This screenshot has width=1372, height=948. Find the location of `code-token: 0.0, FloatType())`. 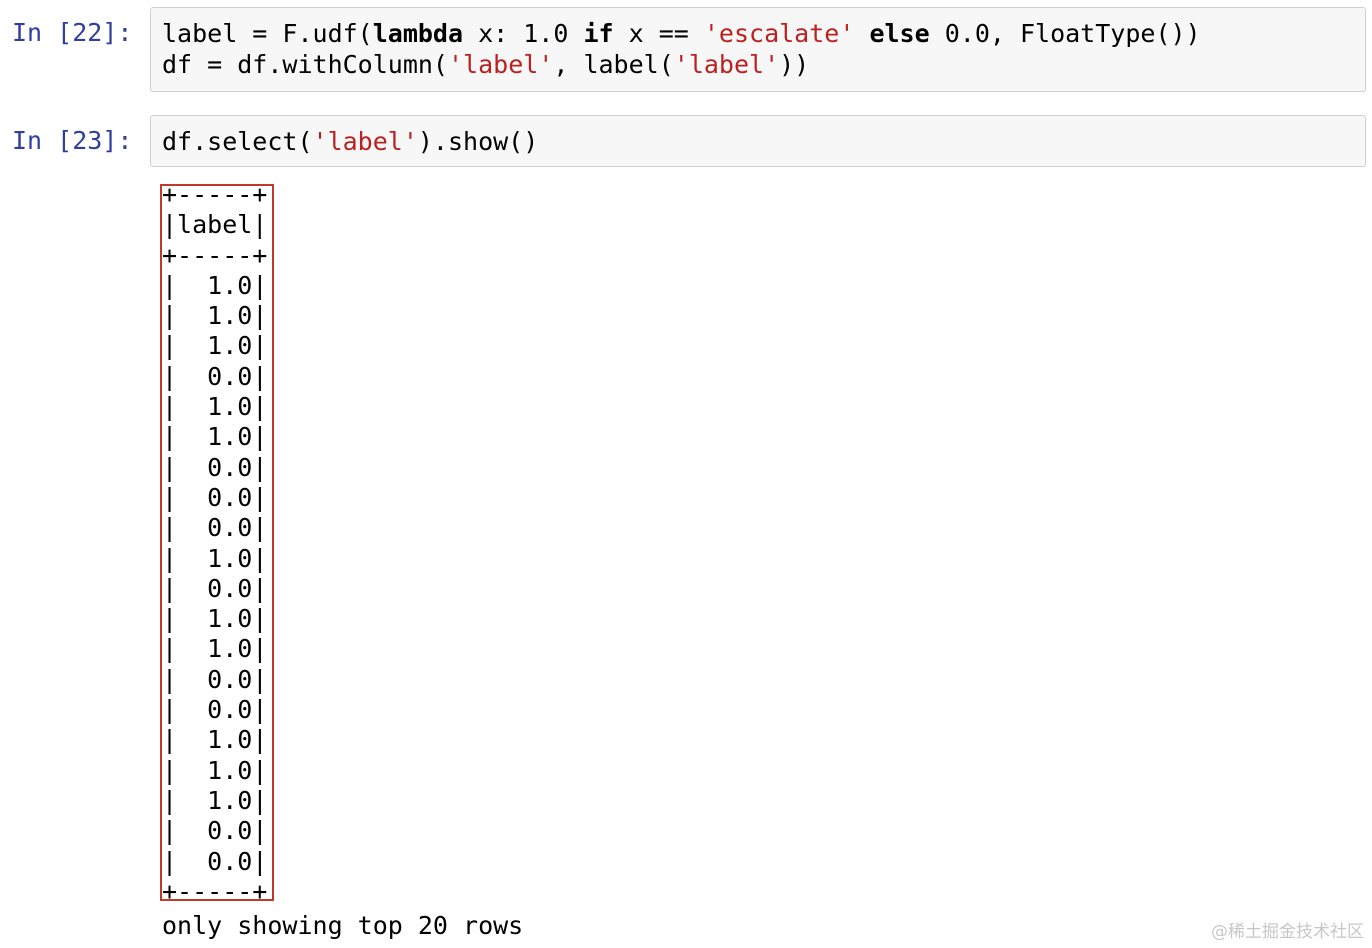

code-token: 0.0, FloatType()) is located at coordinates (1065, 33).